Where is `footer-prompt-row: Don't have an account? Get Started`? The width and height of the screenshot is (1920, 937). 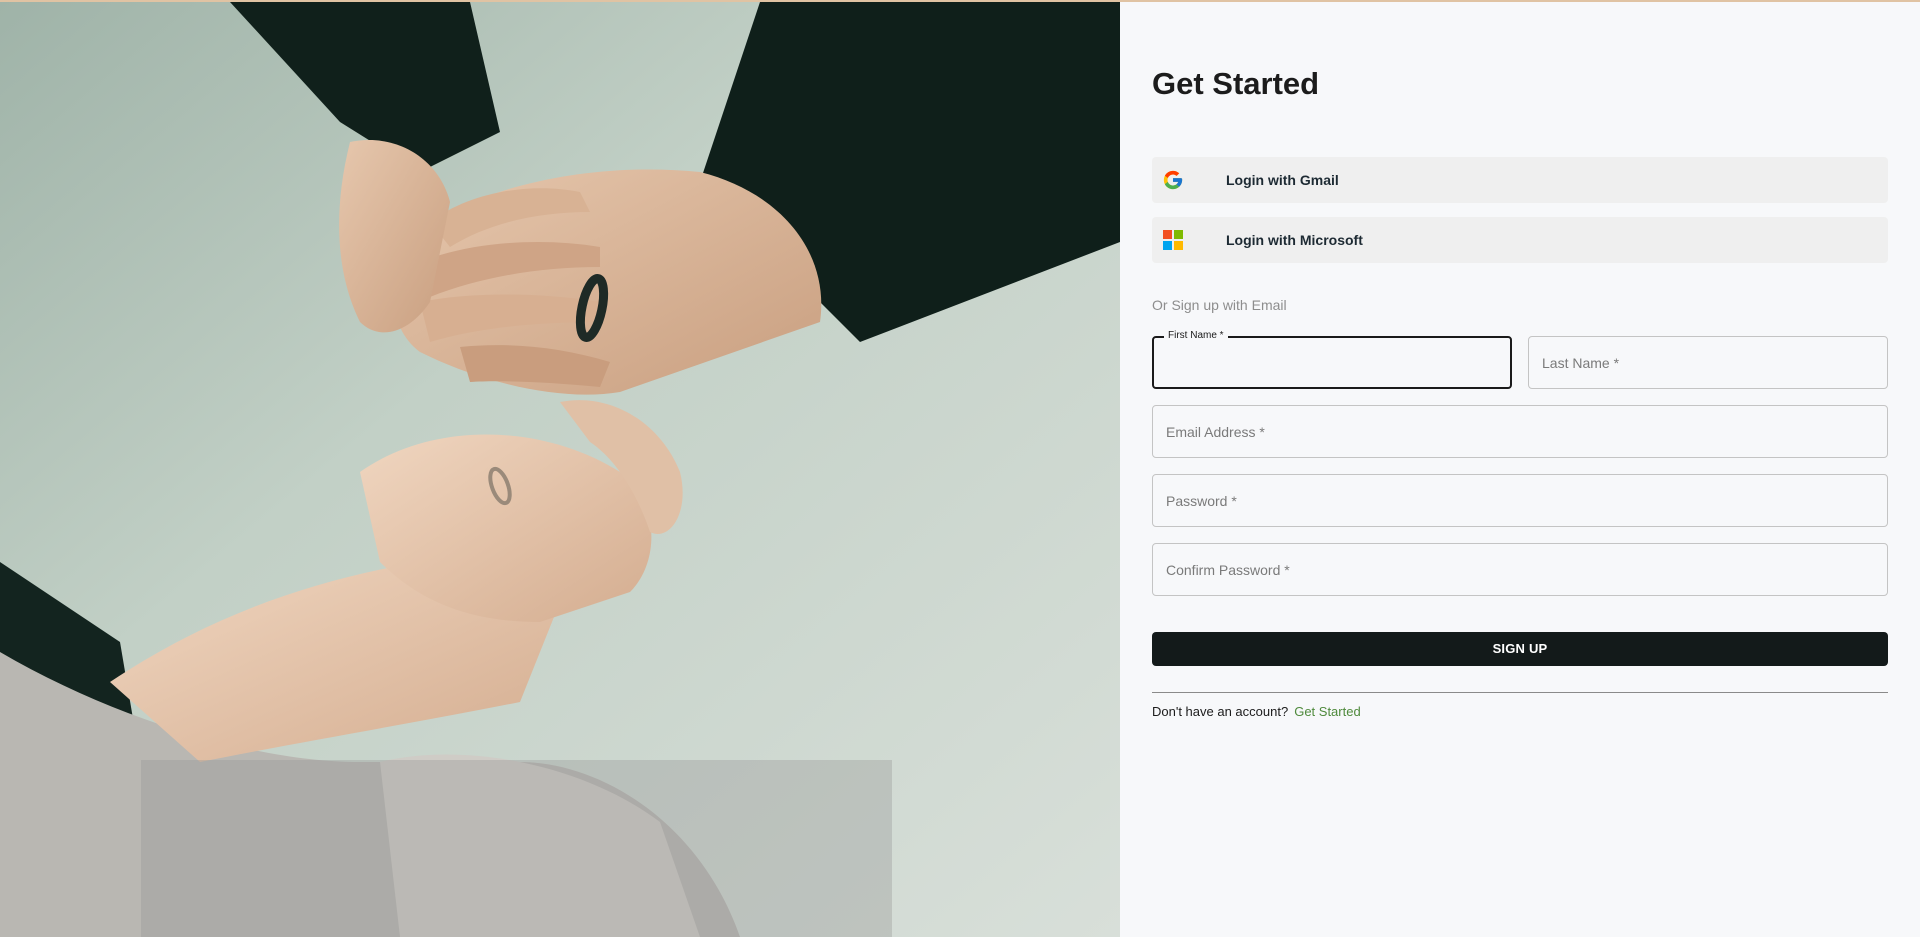 footer-prompt-row: Don't have an account? Get Started is located at coordinates (1256, 711).